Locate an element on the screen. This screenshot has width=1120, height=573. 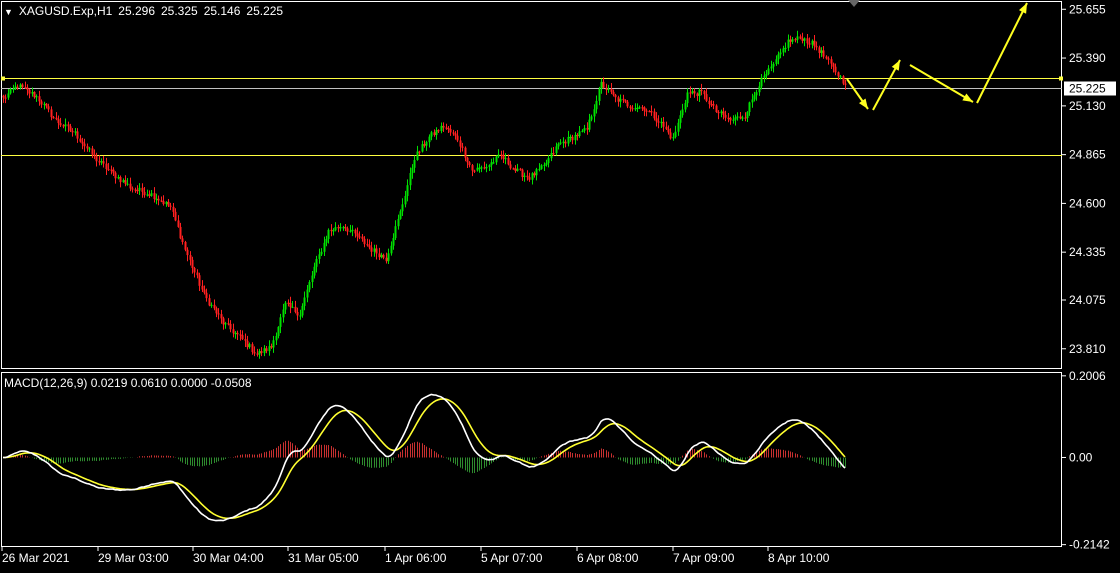
macd-axis-label: 0.2006 is located at coordinates (1087, 376).